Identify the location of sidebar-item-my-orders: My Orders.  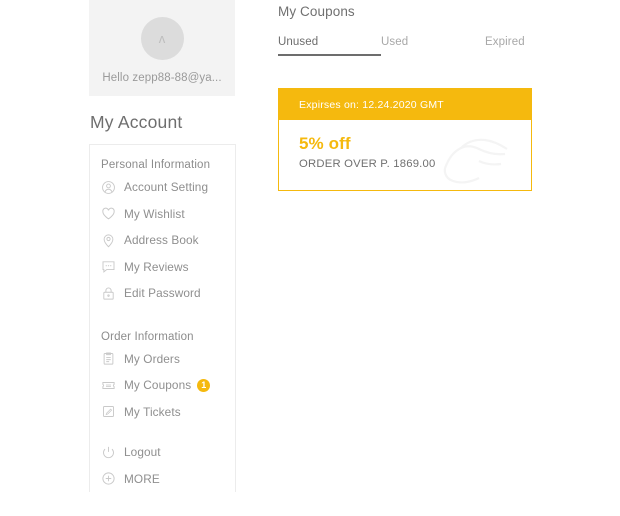
(162, 359).